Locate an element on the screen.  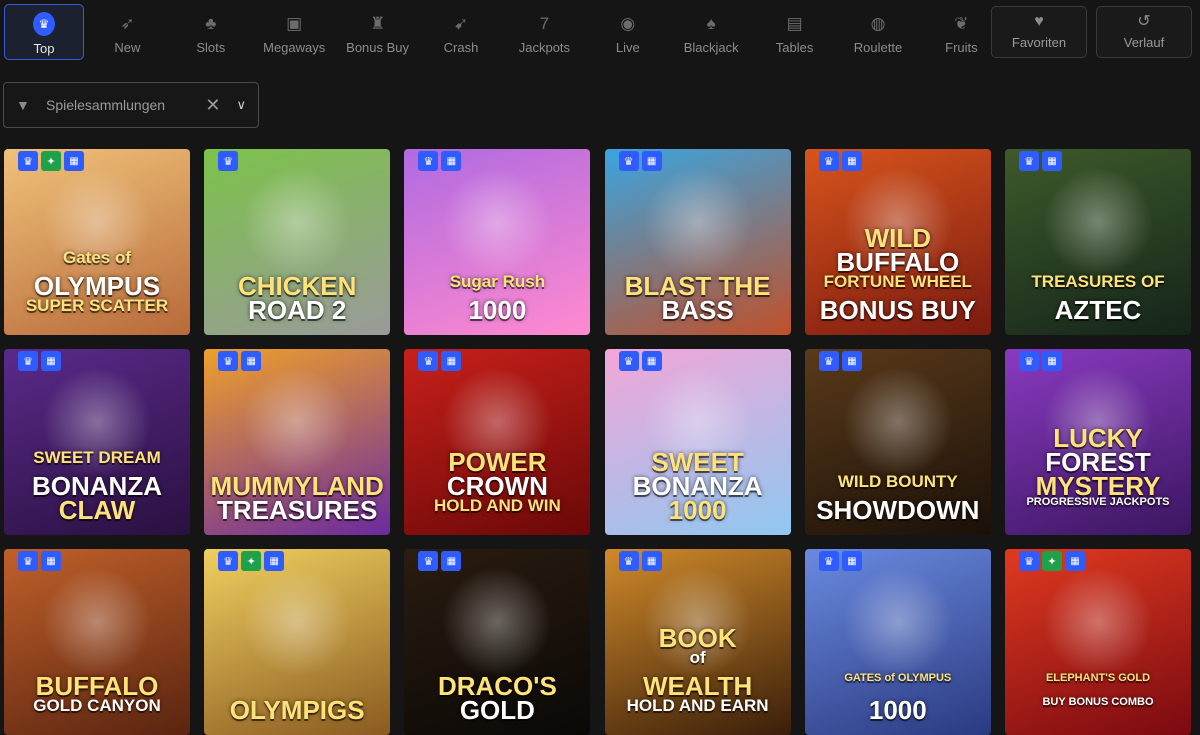
tab-blackjack: ♠ Blackjack is located at coordinates (711, 32).